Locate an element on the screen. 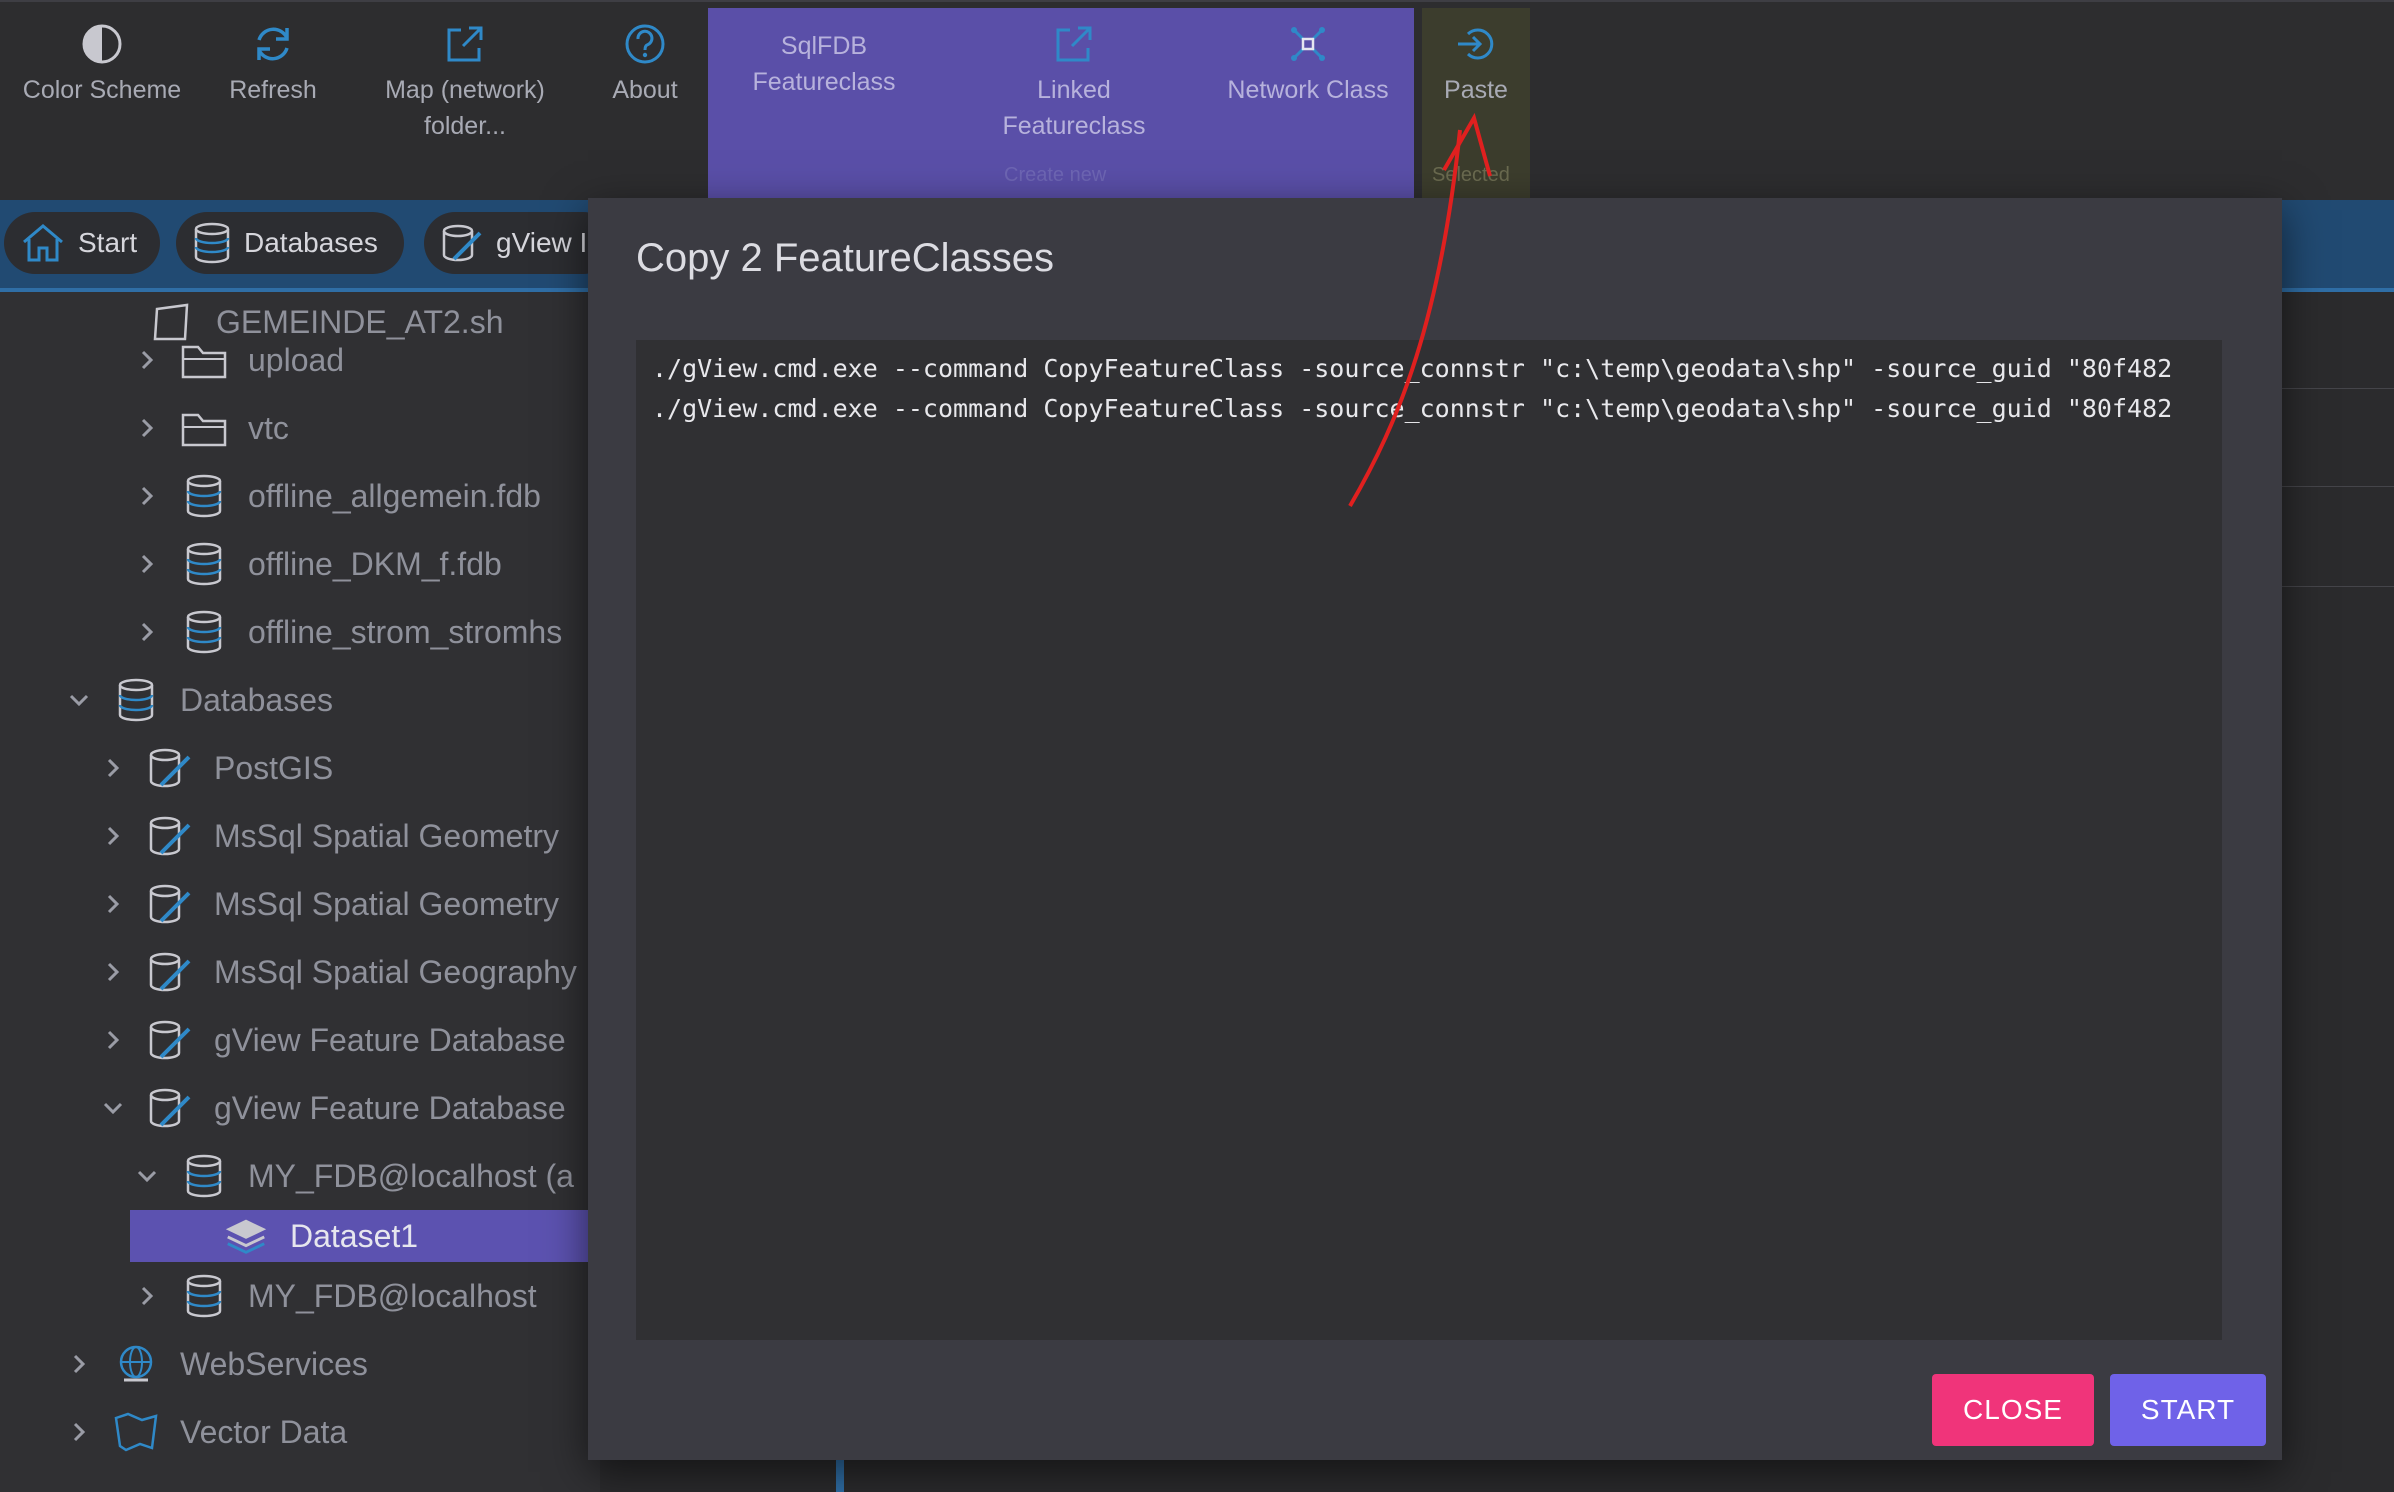 The height and width of the screenshot is (1492, 2394). breadcrumb-start-label: Start is located at coordinates (108, 242).